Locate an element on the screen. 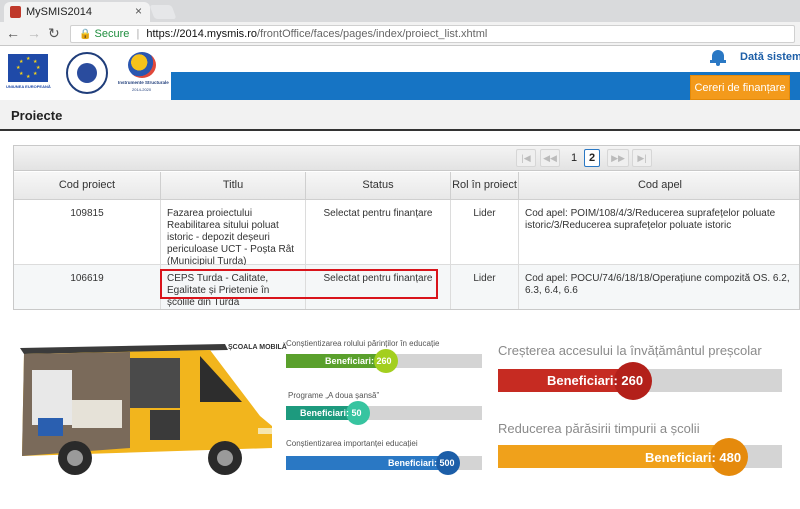 This screenshot has height=509, width=800. indicator-2-label: Programe „A doua șansă” is located at coordinates (334, 395).